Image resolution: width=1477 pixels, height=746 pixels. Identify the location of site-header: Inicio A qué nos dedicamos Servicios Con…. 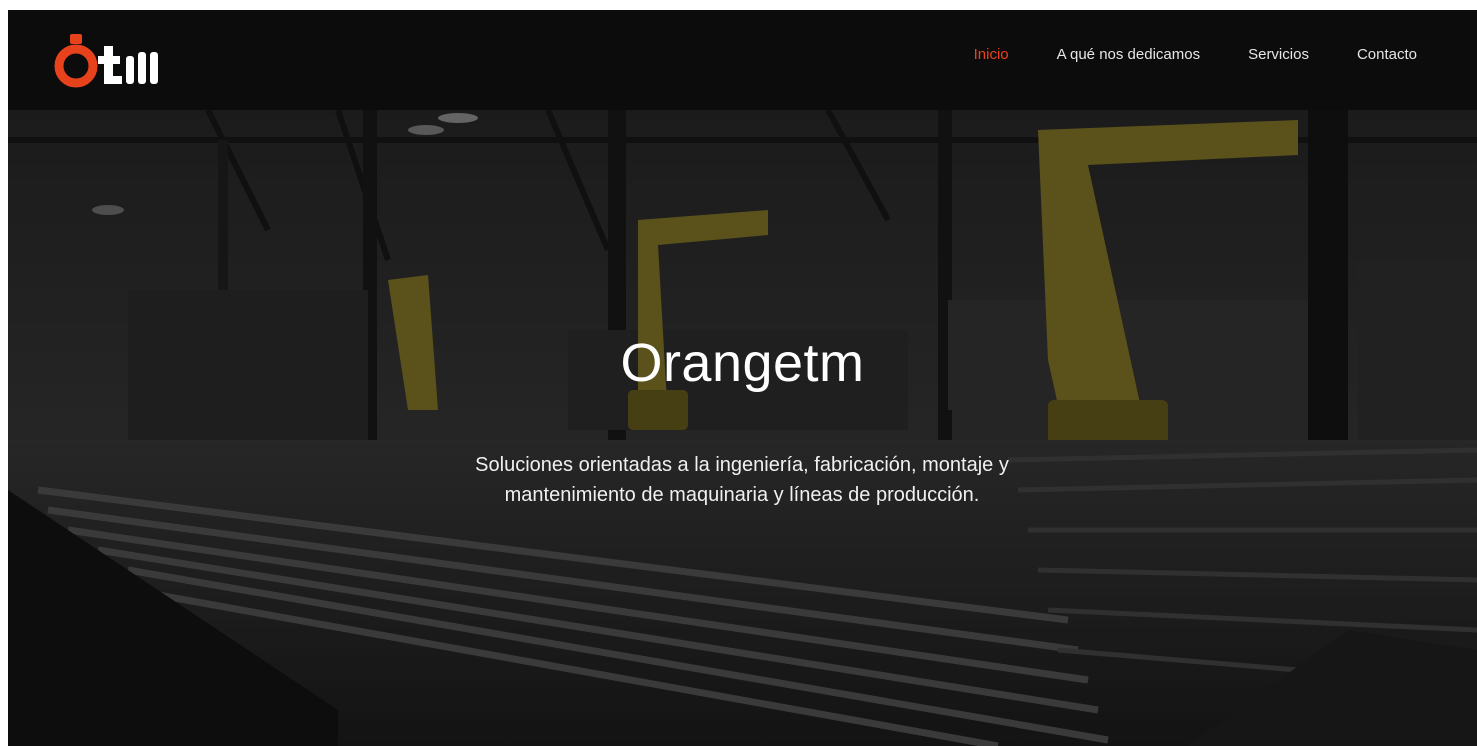
(742, 60).